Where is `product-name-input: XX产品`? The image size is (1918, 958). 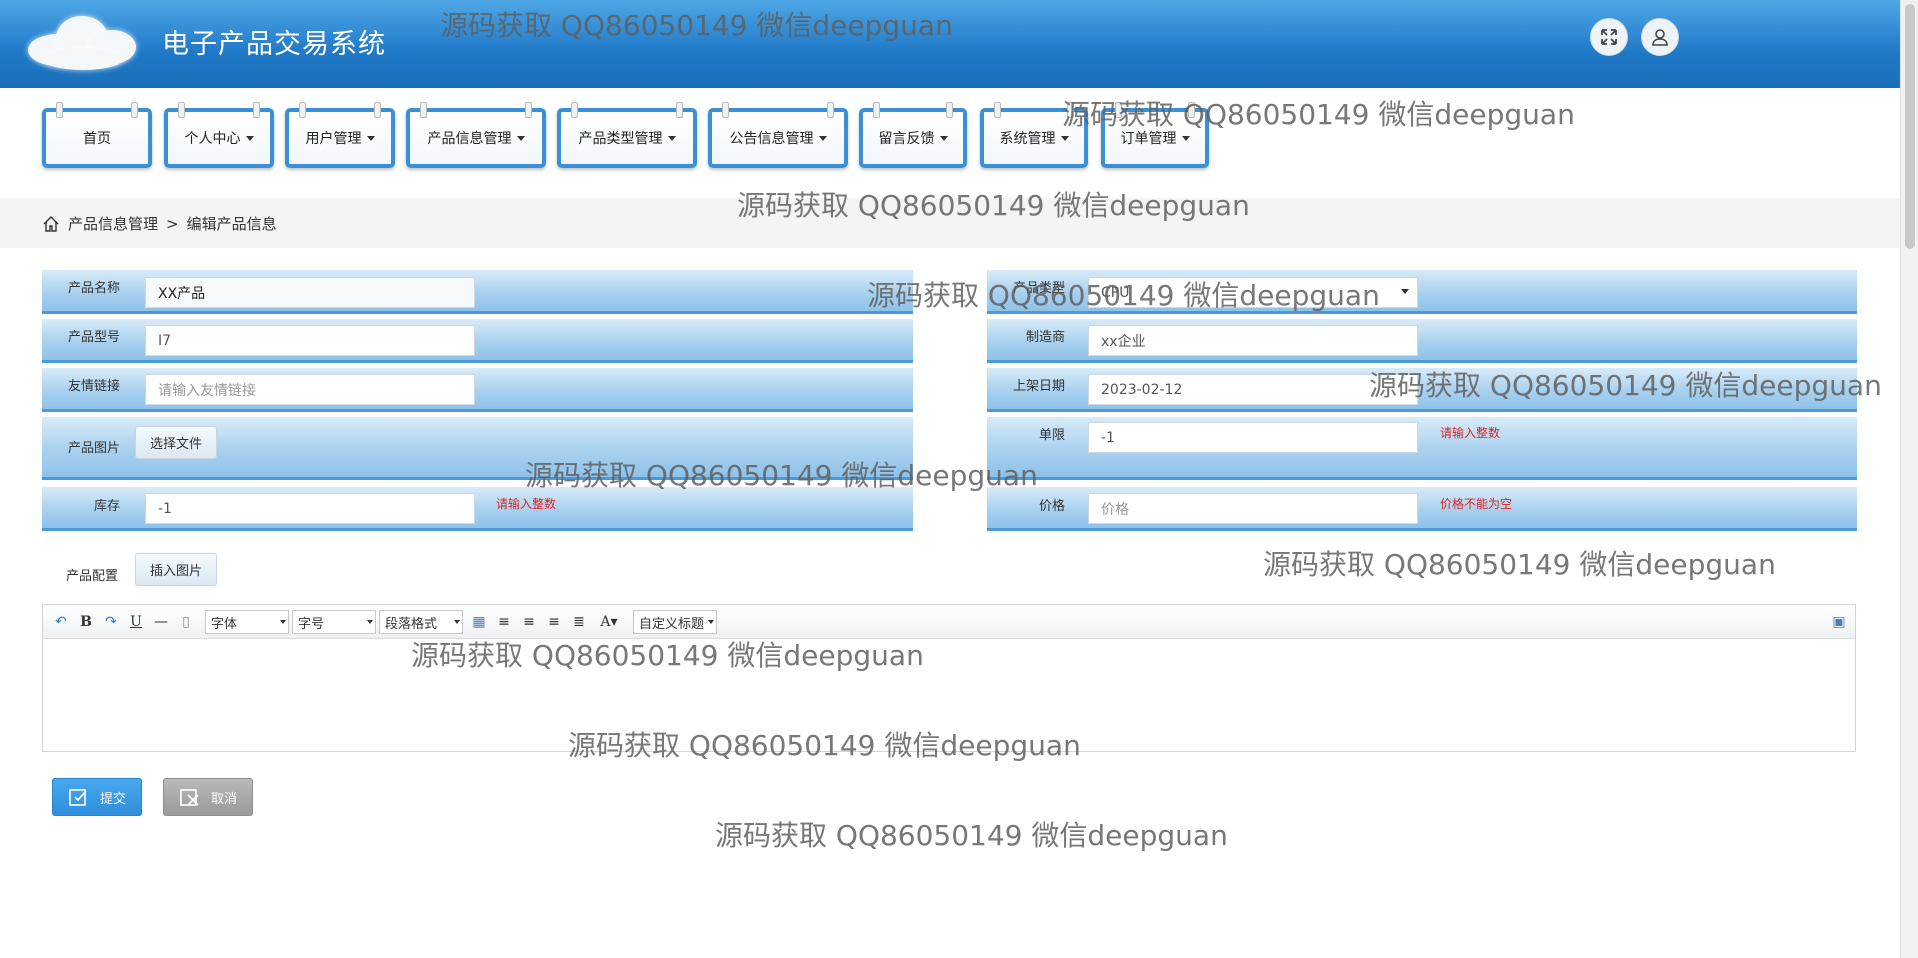 product-name-input: XX产品 is located at coordinates (310, 292).